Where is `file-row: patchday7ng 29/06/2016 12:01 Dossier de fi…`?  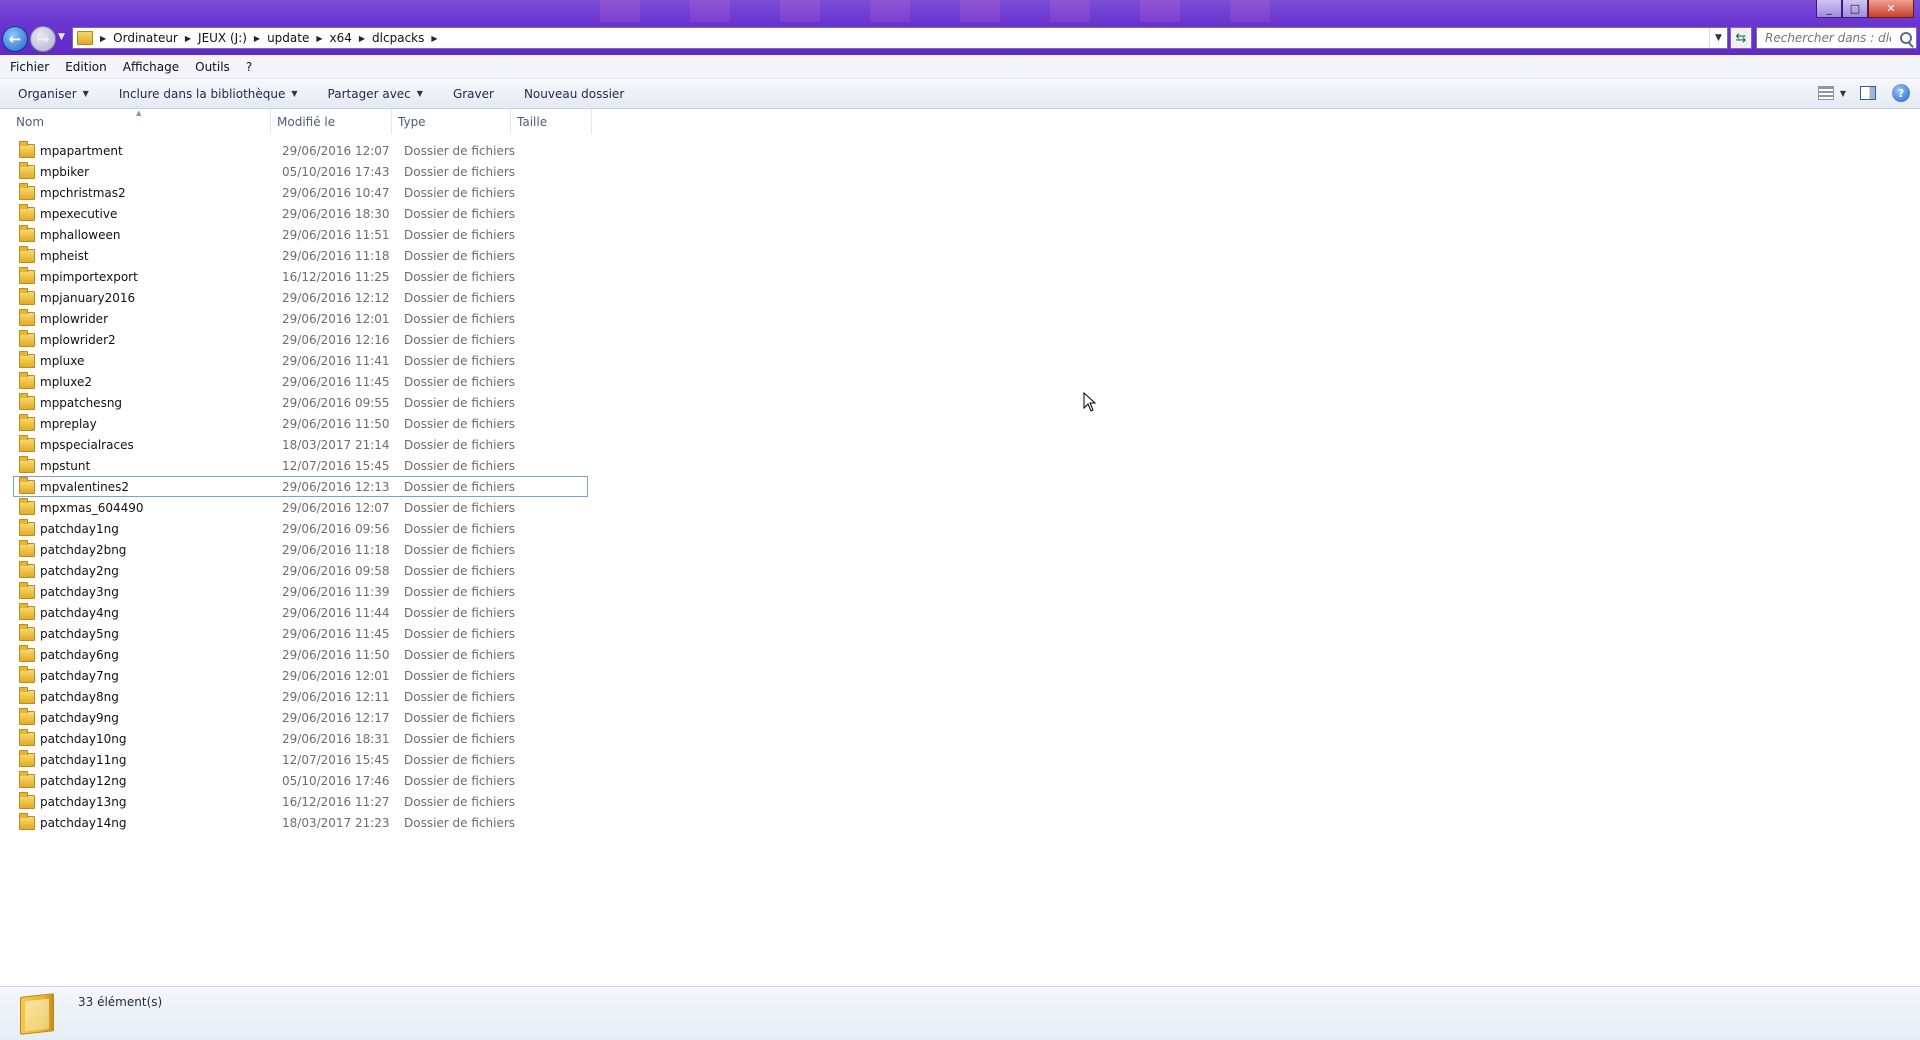 file-row: patchday7ng 29/06/2016 12:01 Dossier de fi… is located at coordinates (300, 675).